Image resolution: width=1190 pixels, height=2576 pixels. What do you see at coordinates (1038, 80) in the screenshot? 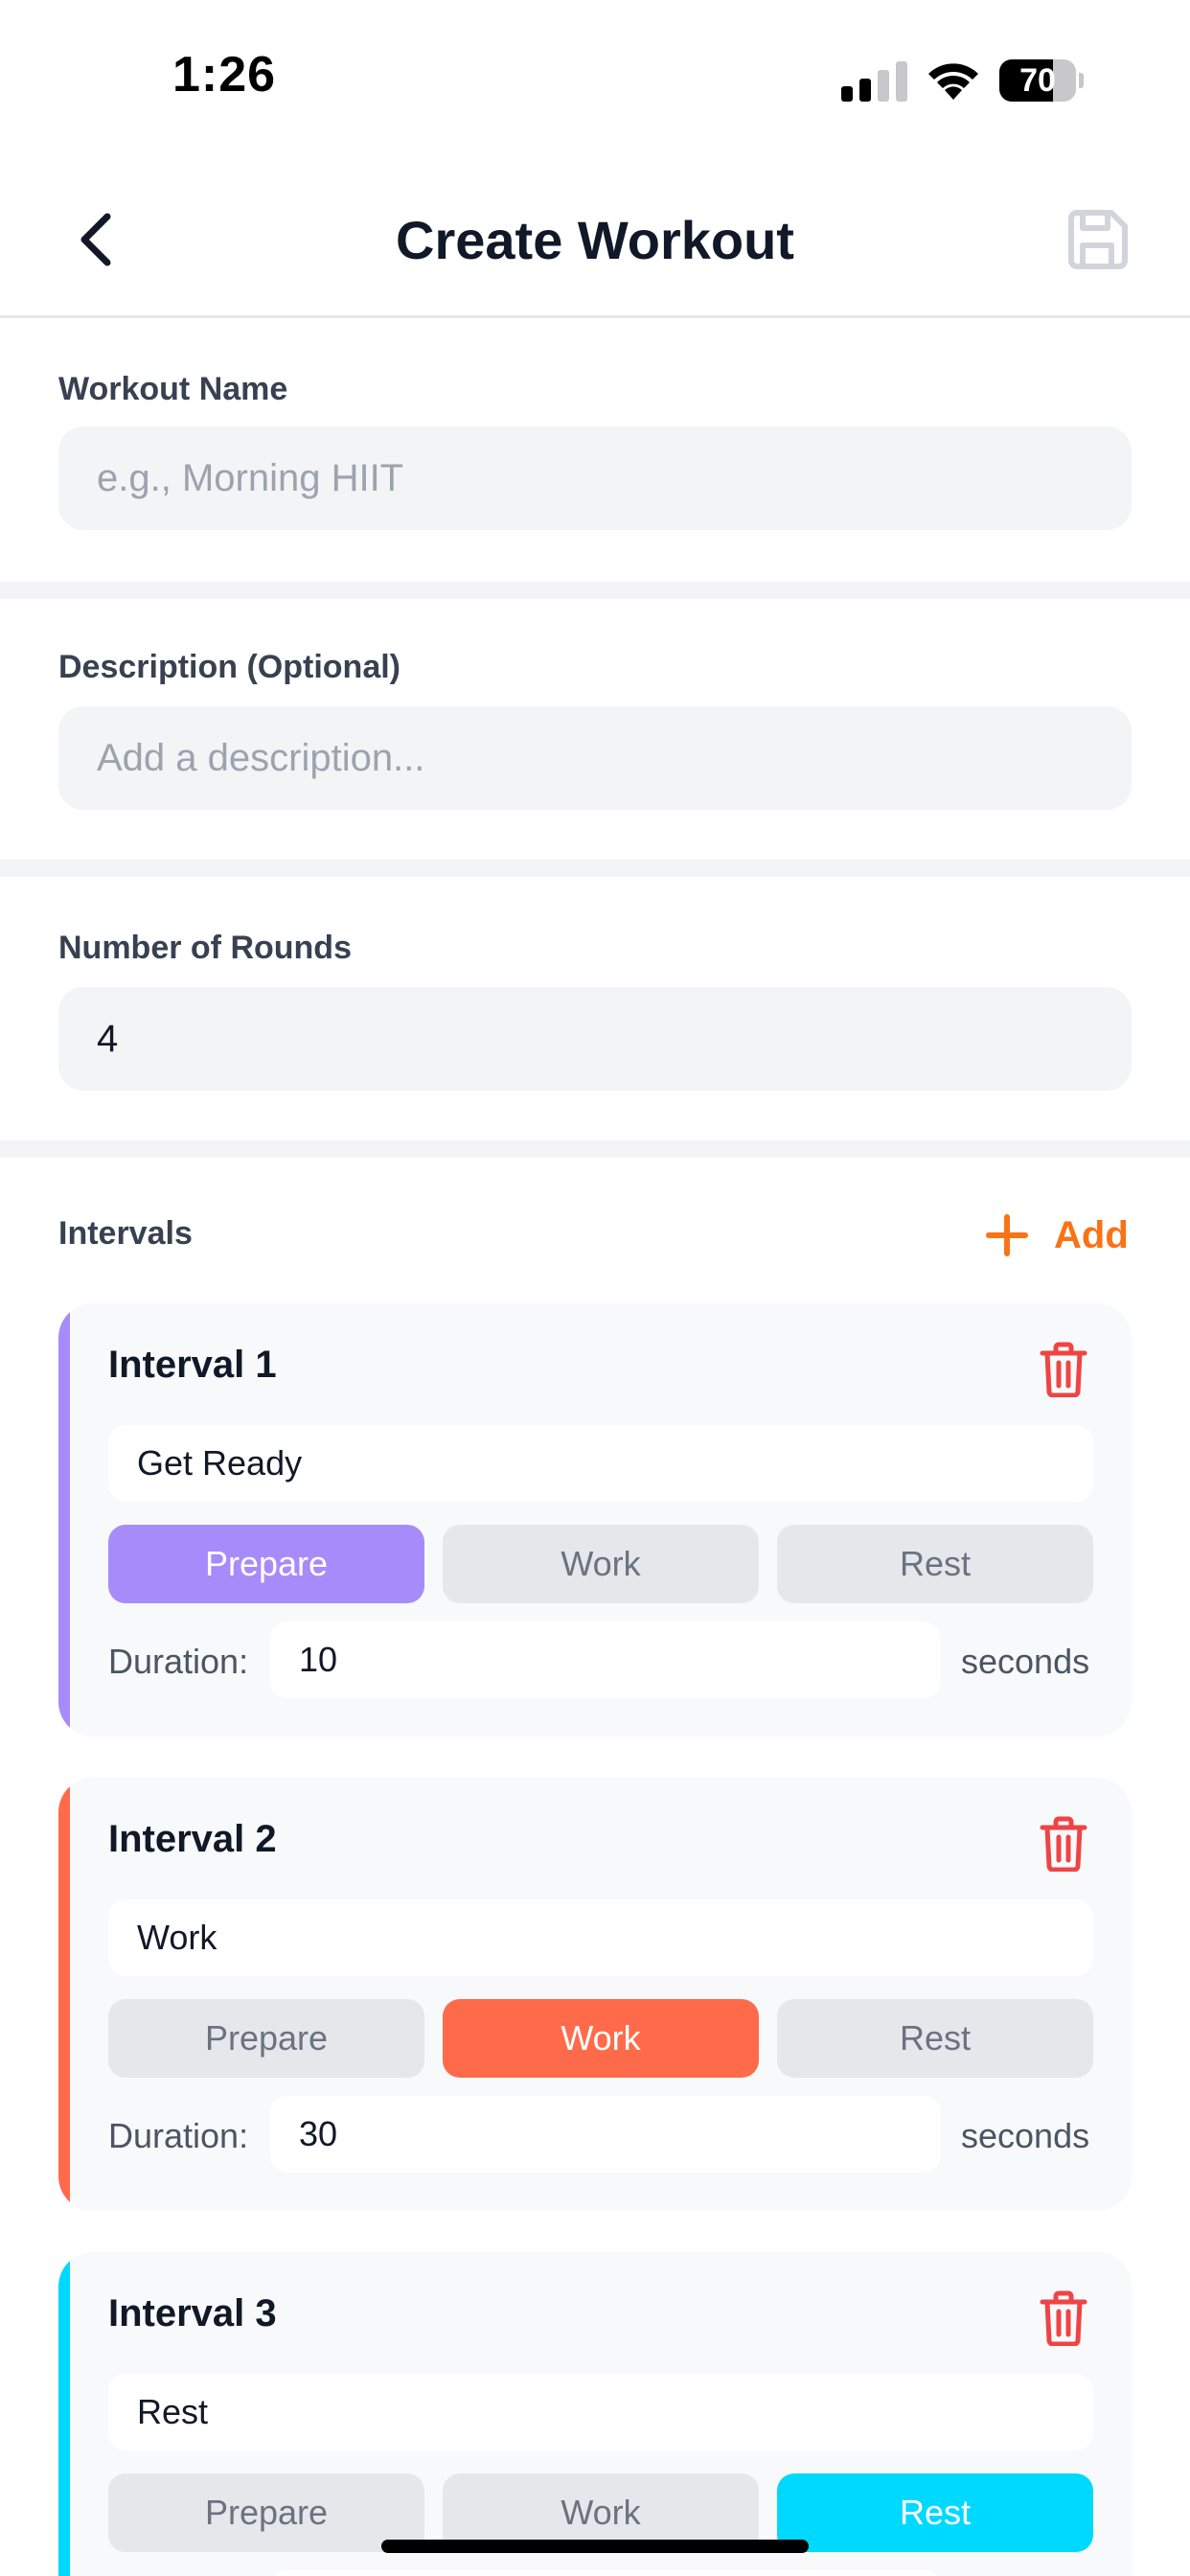
I see `battery-level: 70` at bounding box center [1038, 80].